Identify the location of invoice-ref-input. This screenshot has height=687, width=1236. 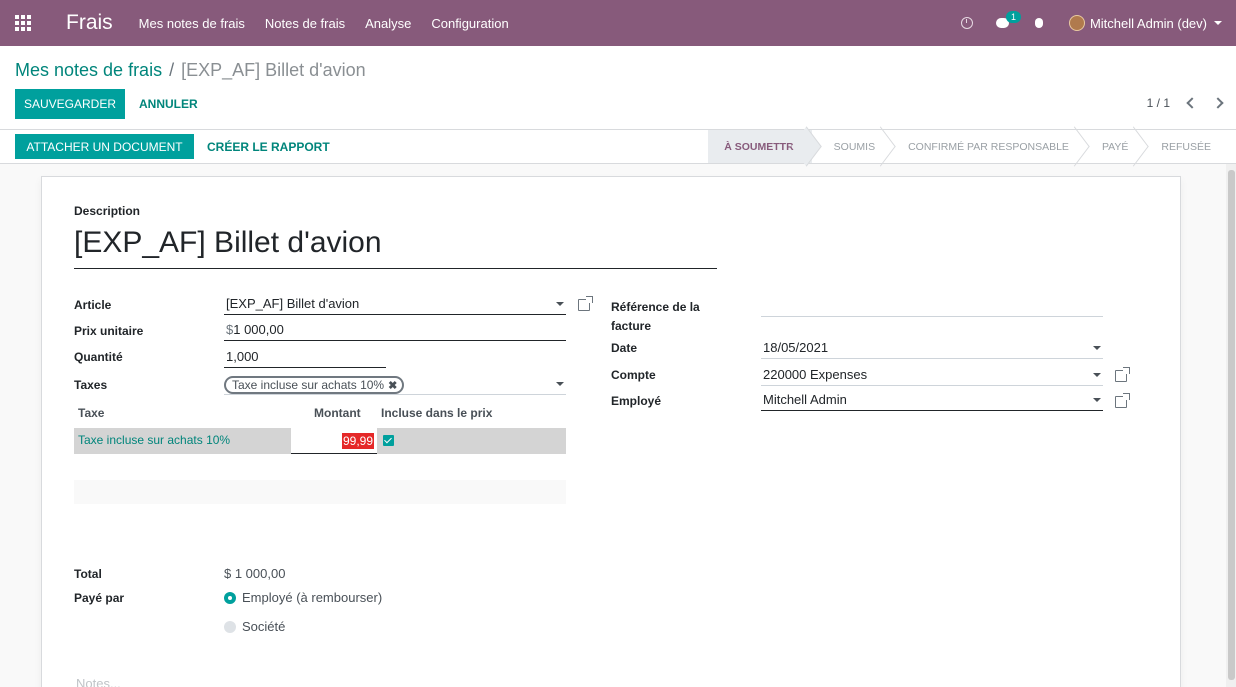
(932, 306).